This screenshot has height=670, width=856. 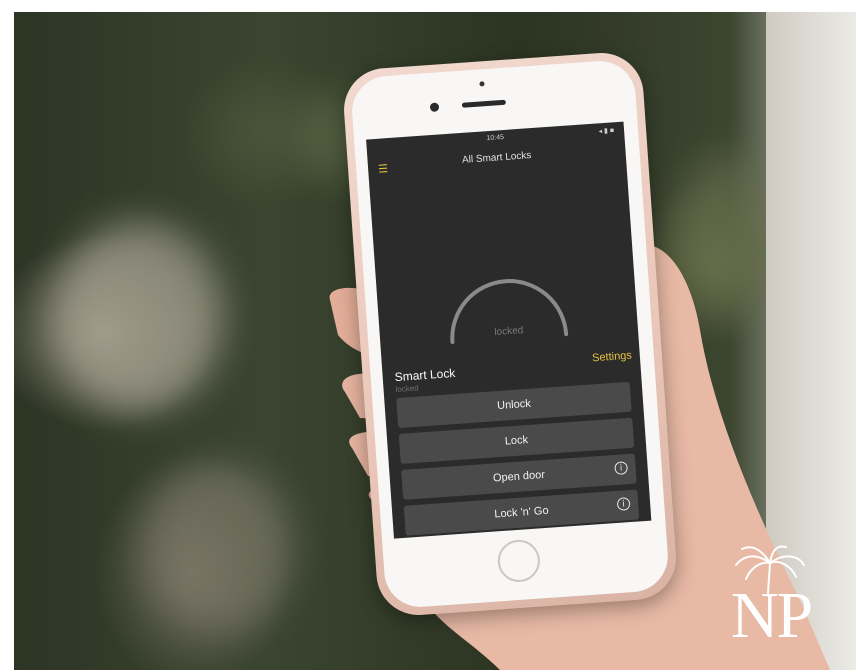 I want to click on open-door-button-label: Open door, so click(x=519, y=476).